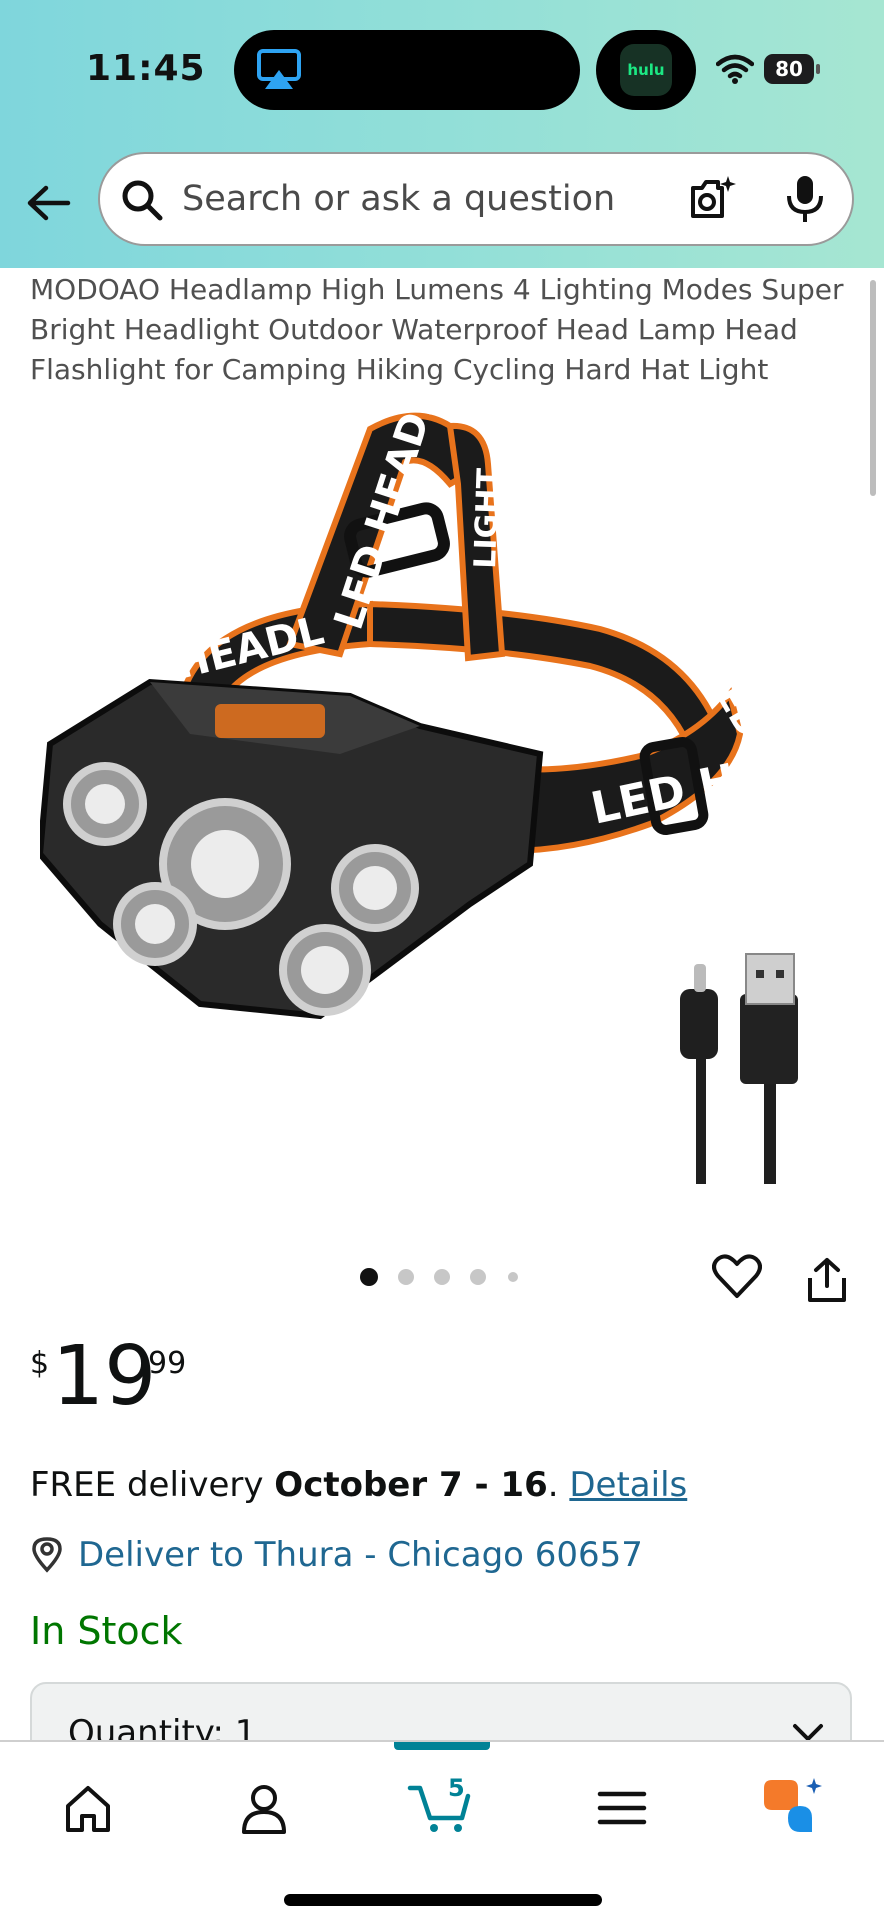  What do you see at coordinates (442, 134) in the screenshot?
I see `app-header: 11:45 hulu 80 Search or ask a question` at bounding box center [442, 134].